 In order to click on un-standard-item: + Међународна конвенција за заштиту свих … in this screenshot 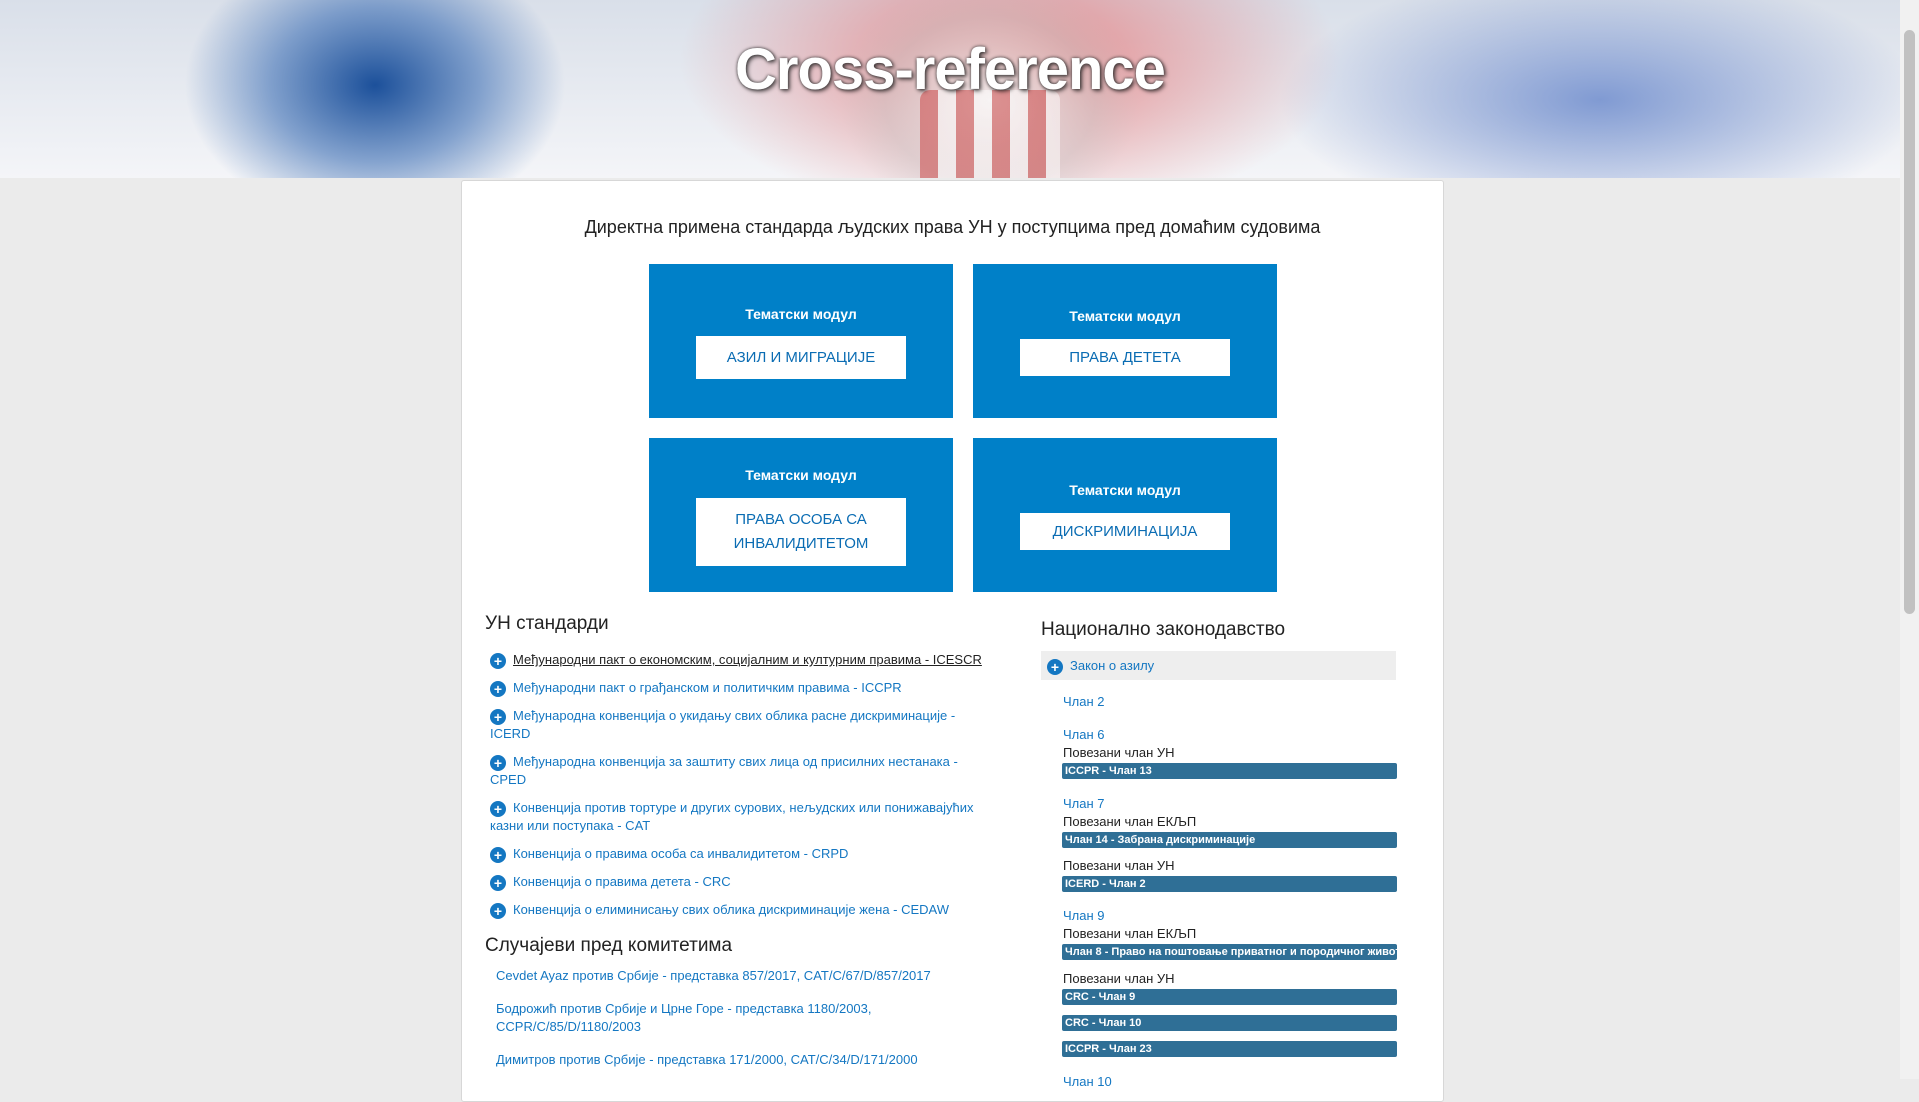, I will do `click(740, 771)`.